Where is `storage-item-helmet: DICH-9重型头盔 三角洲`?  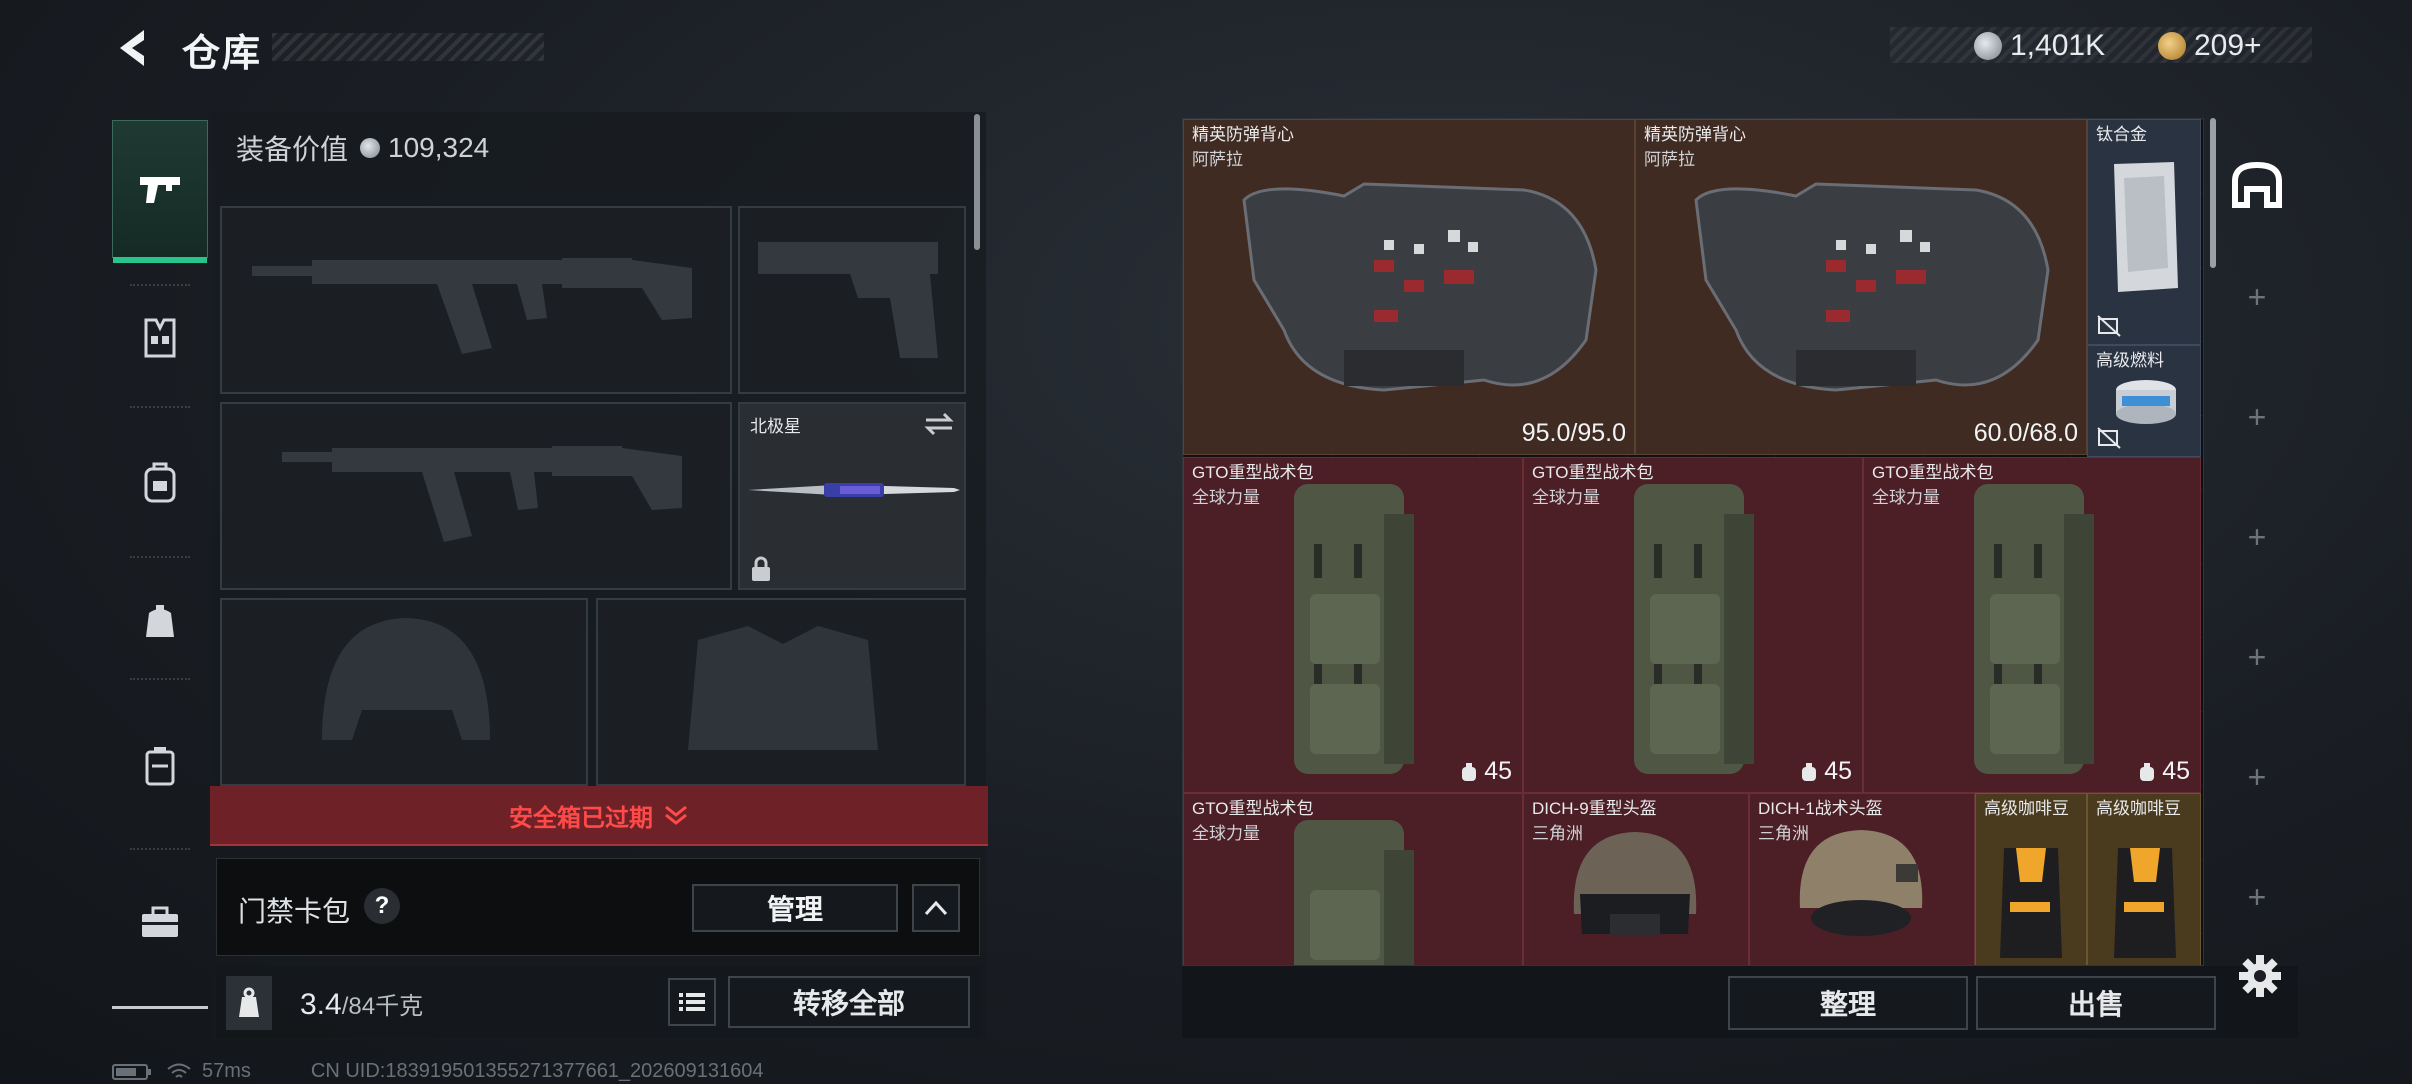 storage-item-helmet: DICH-9重型头盔 三角洲 is located at coordinates (1636, 879).